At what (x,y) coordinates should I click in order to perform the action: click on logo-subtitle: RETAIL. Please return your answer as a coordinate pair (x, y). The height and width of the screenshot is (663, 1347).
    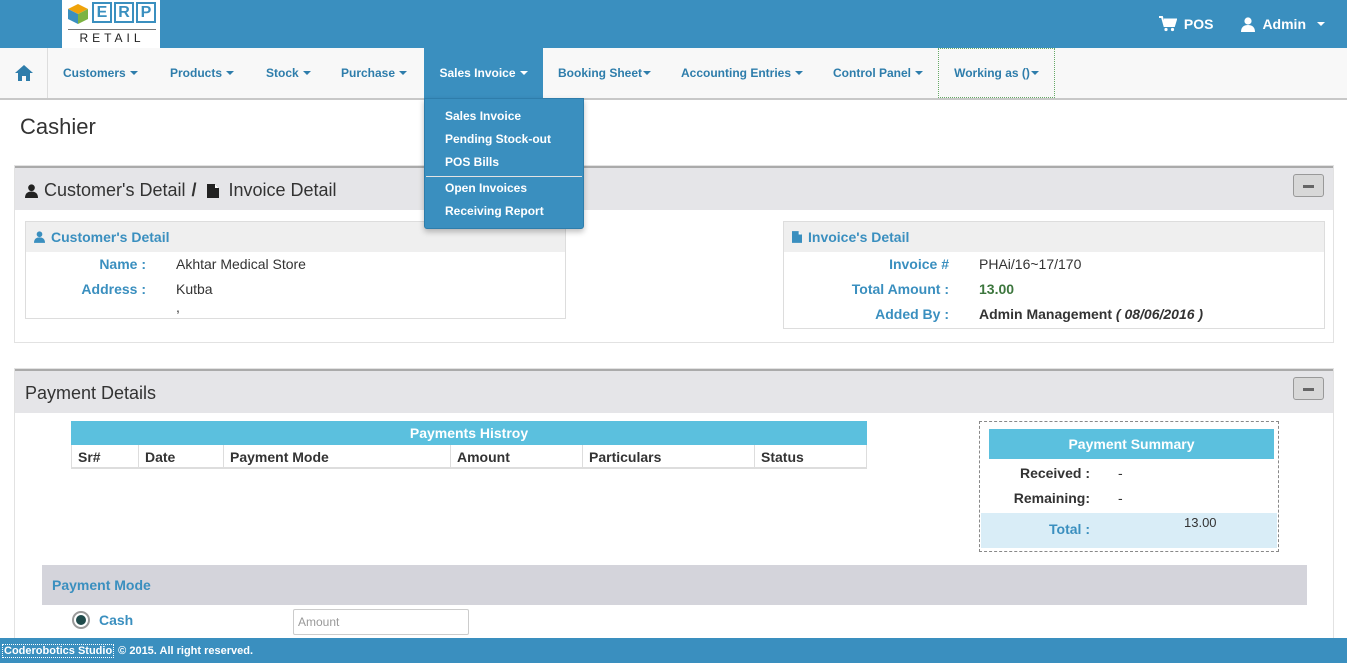
    Looking at the image, I should click on (112, 37).